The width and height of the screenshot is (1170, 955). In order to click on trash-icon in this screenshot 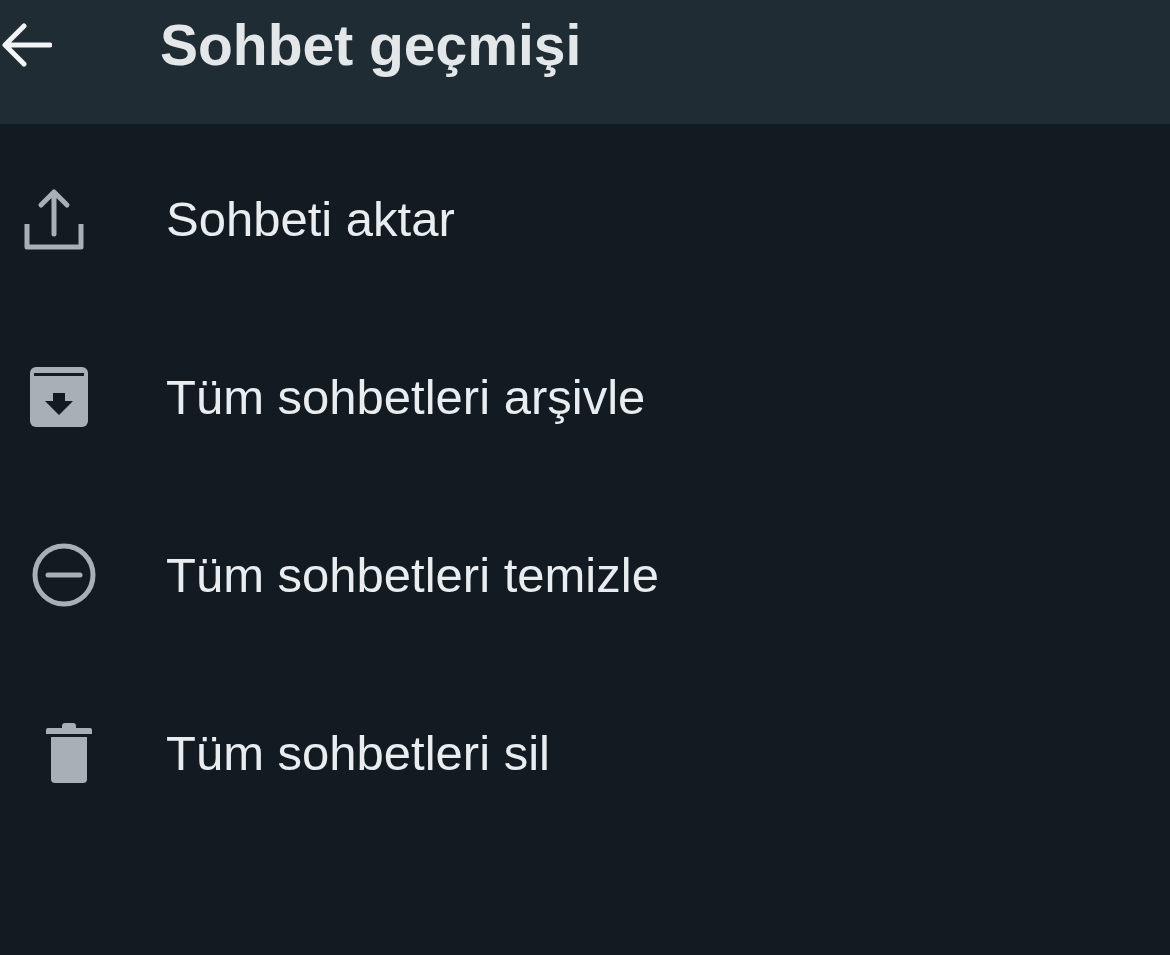, I will do `click(69, 753)`.